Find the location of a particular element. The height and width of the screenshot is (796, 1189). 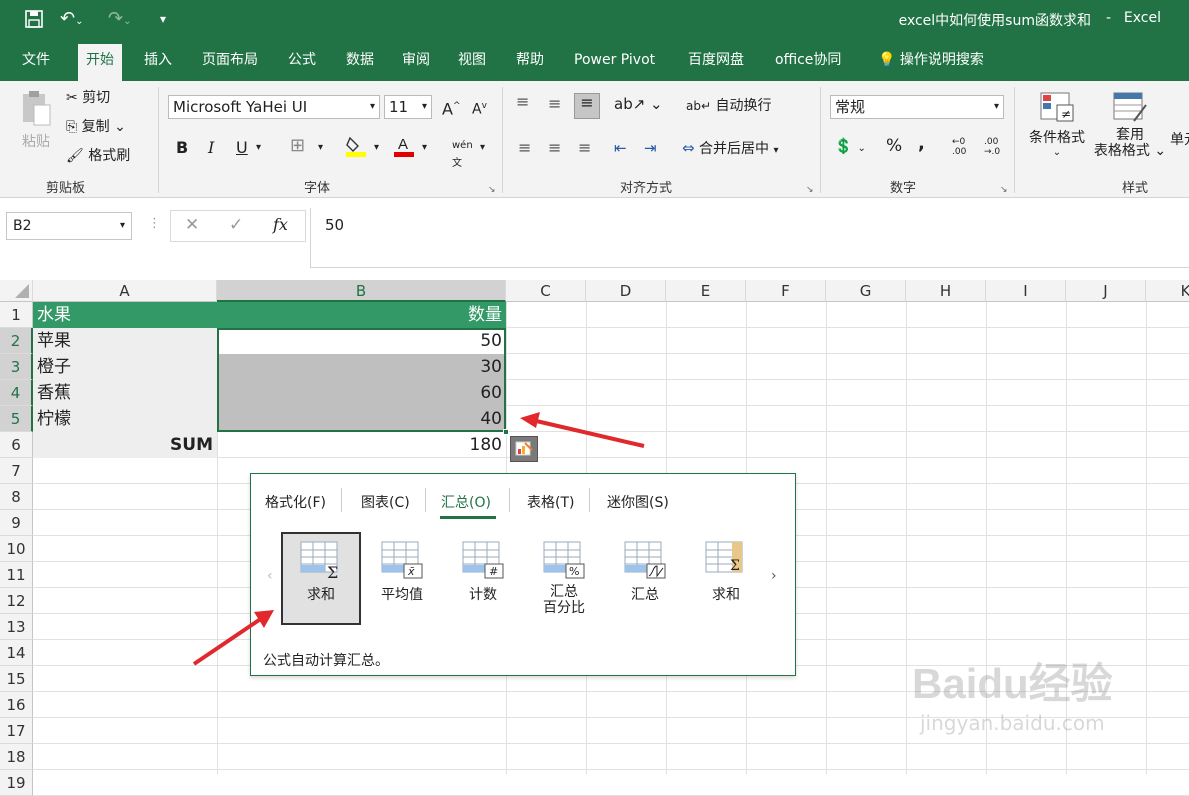

align-center-icon: ≡ is located at coordinates (554, 148).